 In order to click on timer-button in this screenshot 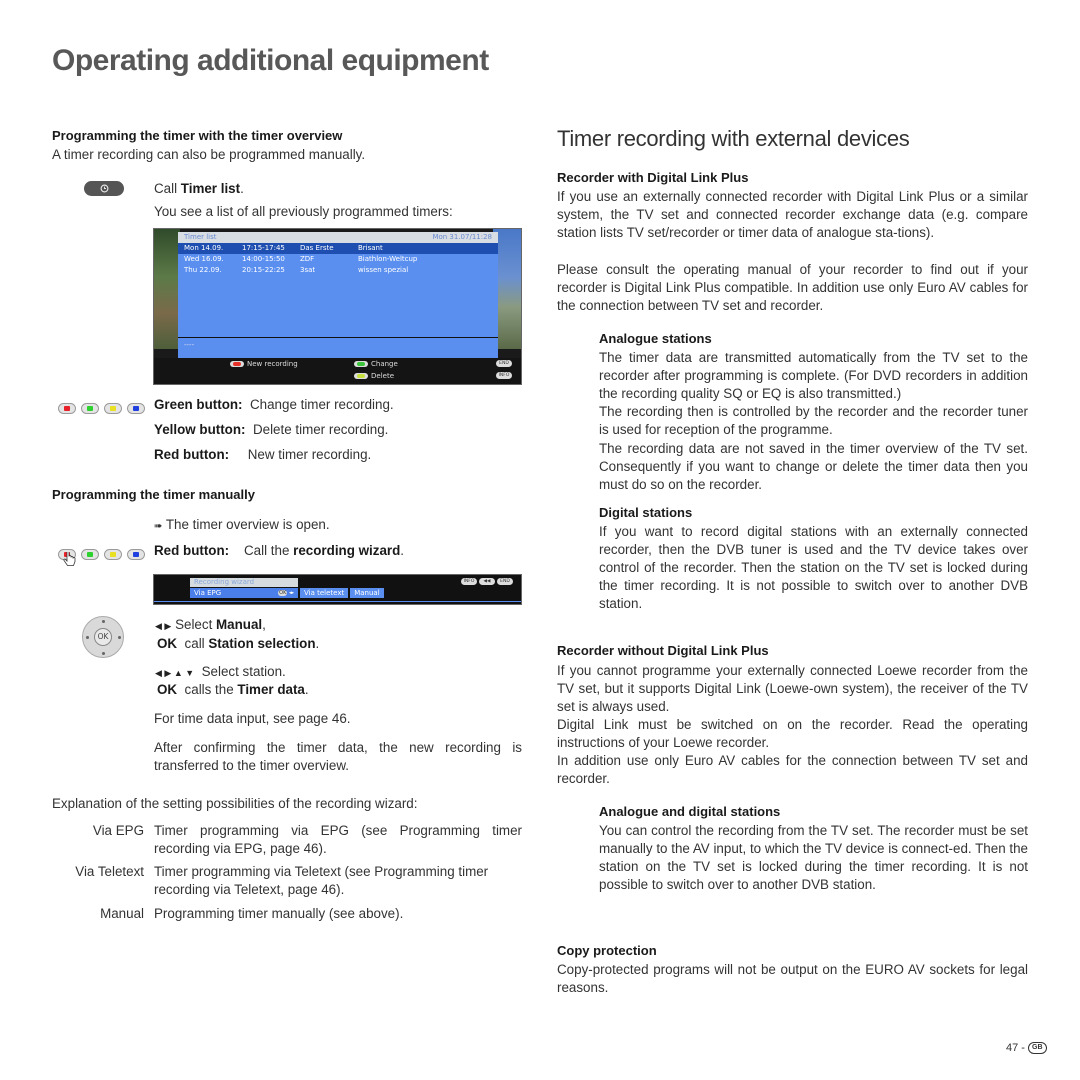, I will do `click(104, 188)`.